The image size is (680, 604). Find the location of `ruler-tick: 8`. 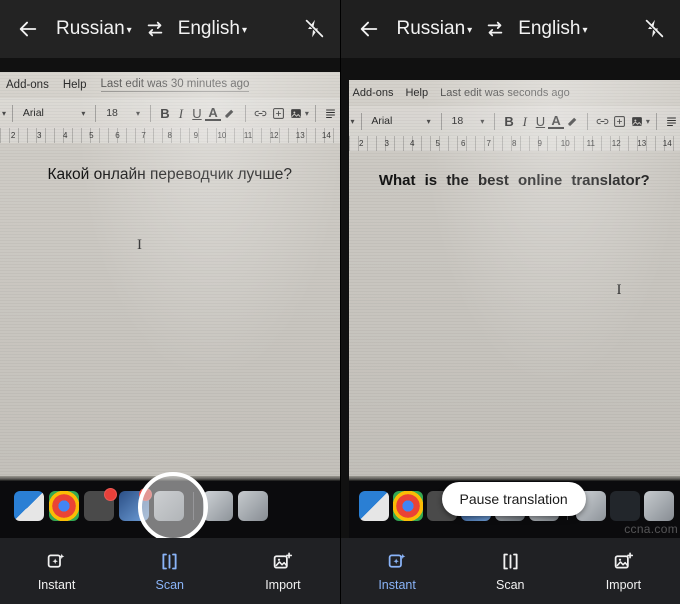

ruler-tick: 8 is located at coordinates (514, 143).